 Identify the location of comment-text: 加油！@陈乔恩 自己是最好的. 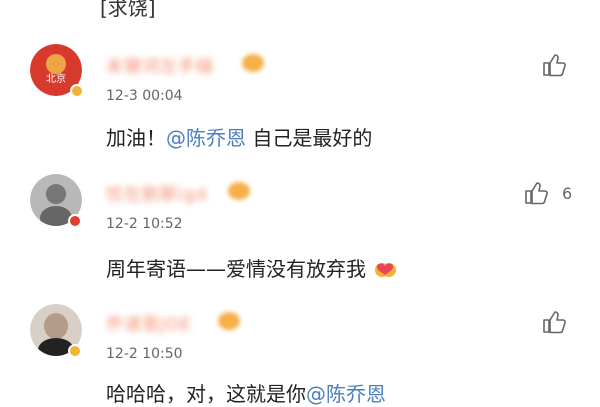
(239, 136).